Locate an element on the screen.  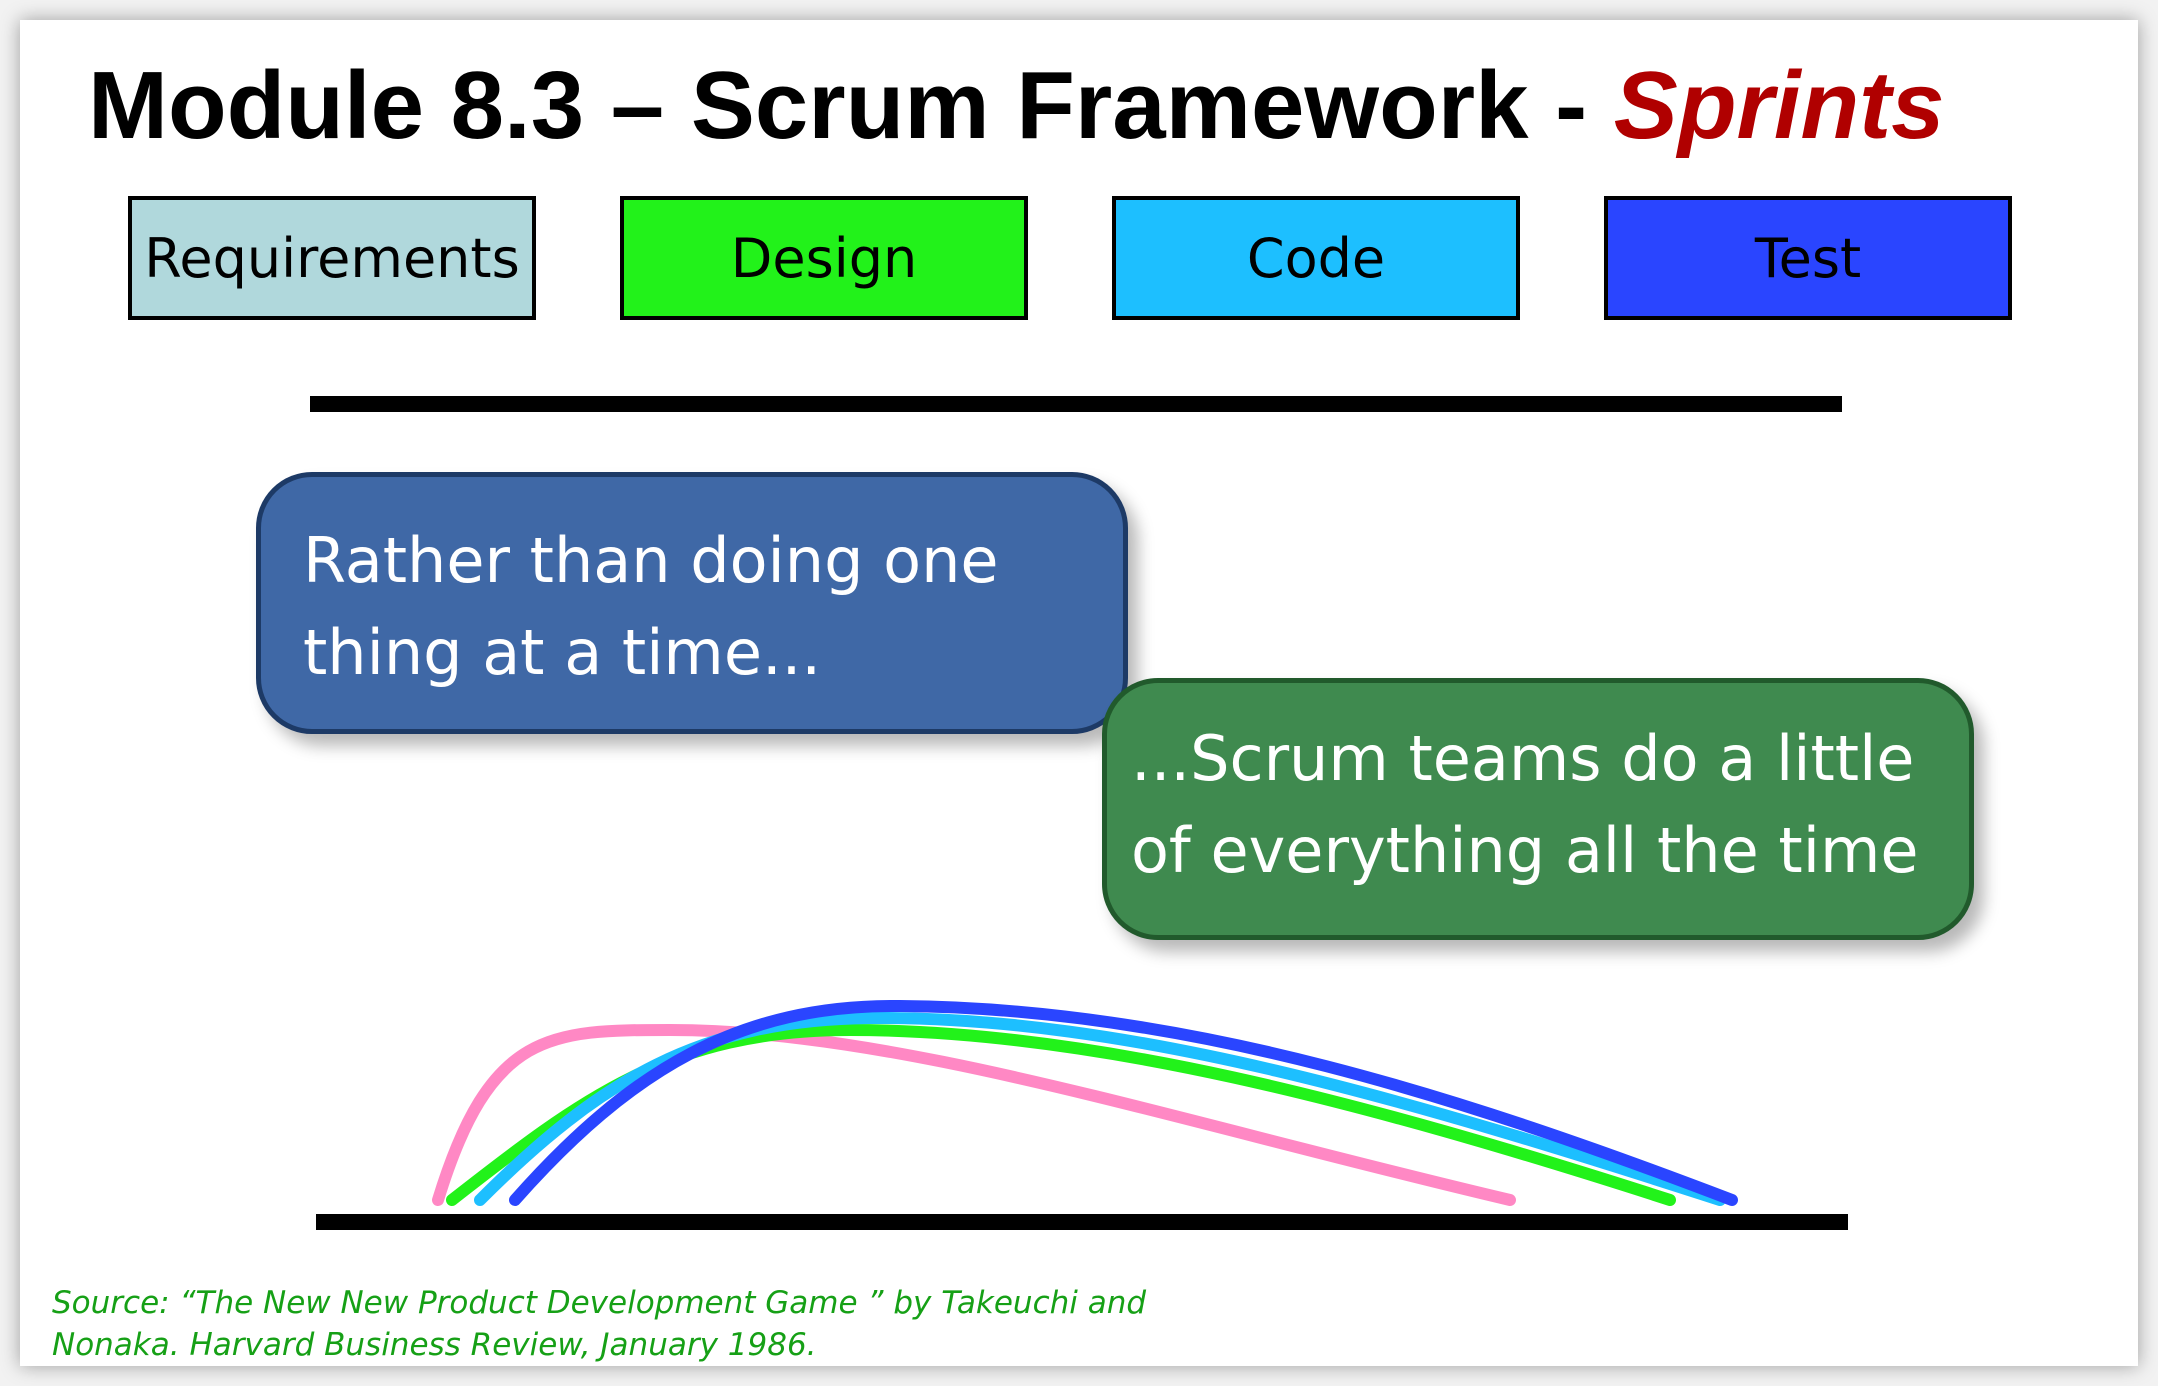
curve-code is located at coordinates (1100, 1108).